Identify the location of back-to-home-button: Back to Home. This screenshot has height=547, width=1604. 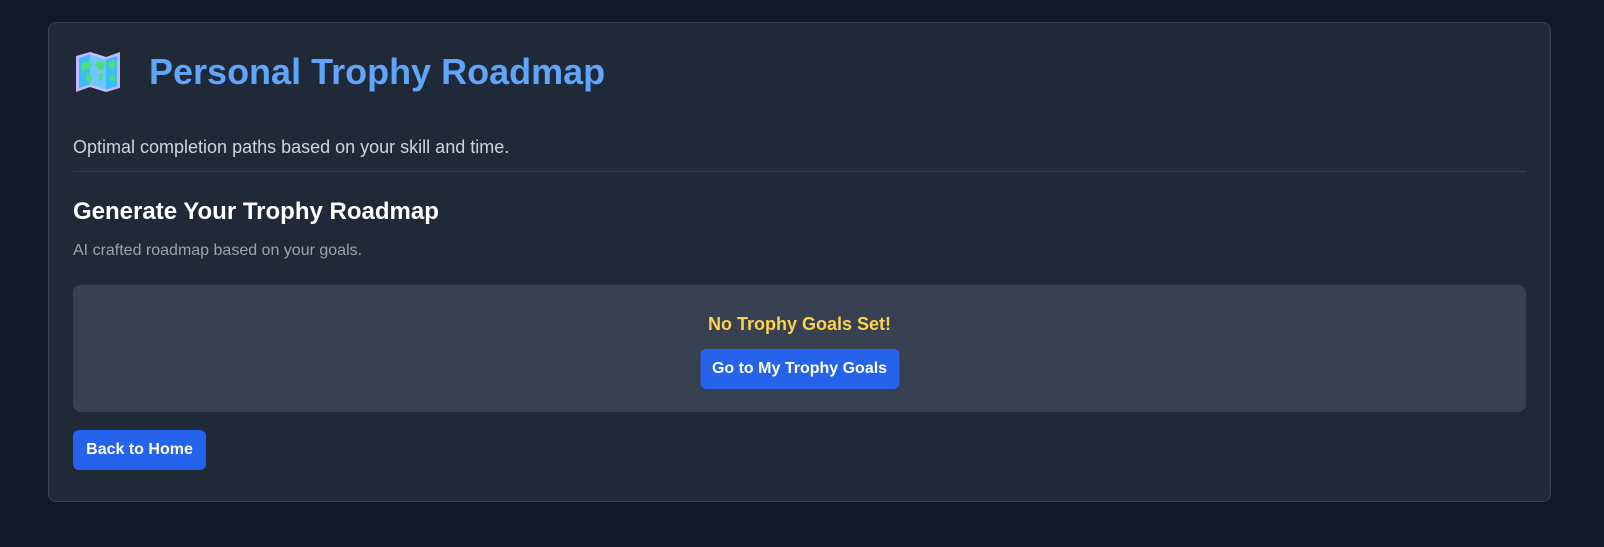
(139, 450).